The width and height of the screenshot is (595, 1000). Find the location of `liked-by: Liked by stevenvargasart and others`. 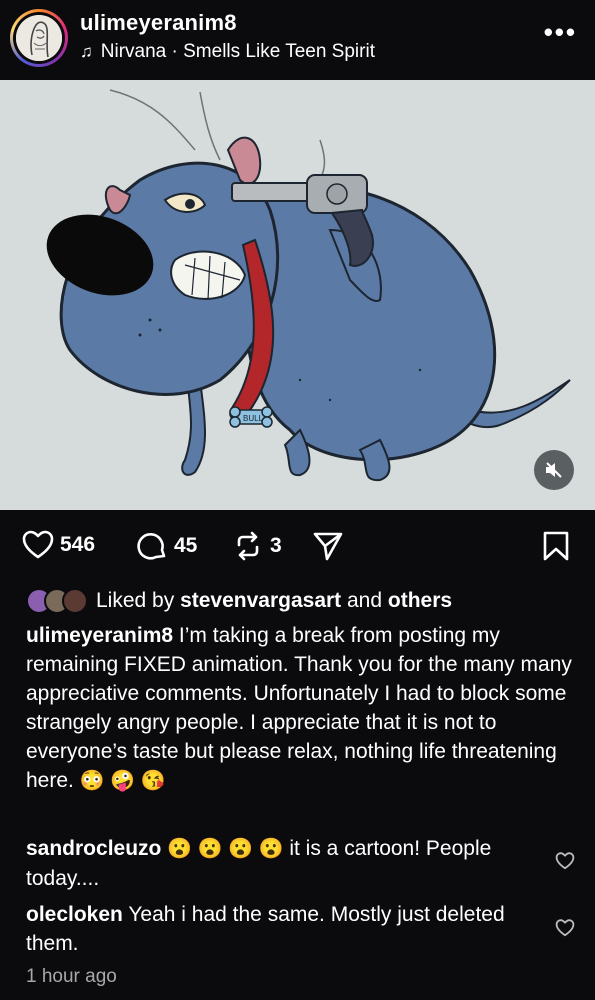

liked-by: Liked by stevenvargasart and others is located at coordinates (239, 601).